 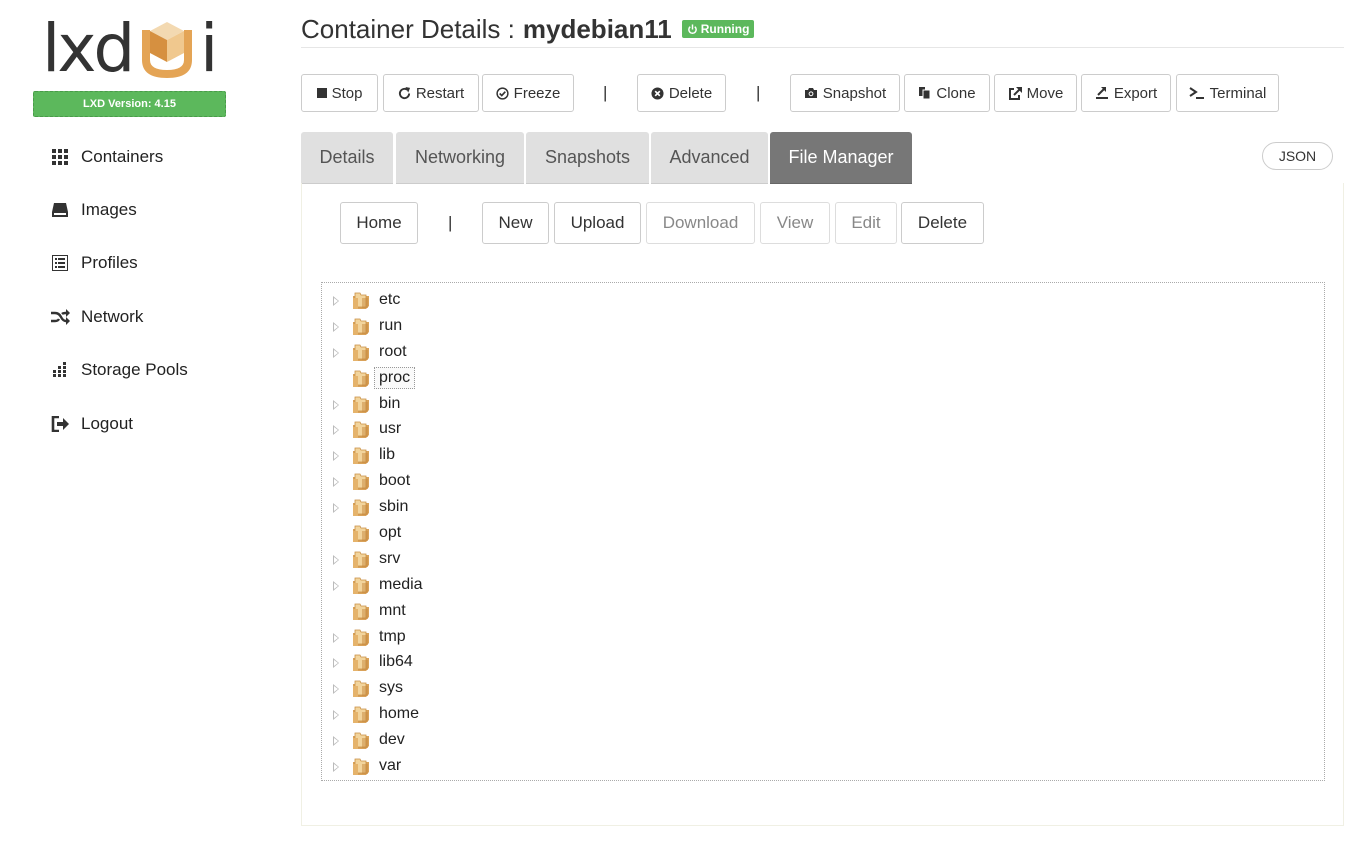 What do you see at coordinates (391, 325) in the screenshot?
I see `tree-item-name: run` at bounding box center [391, 325].